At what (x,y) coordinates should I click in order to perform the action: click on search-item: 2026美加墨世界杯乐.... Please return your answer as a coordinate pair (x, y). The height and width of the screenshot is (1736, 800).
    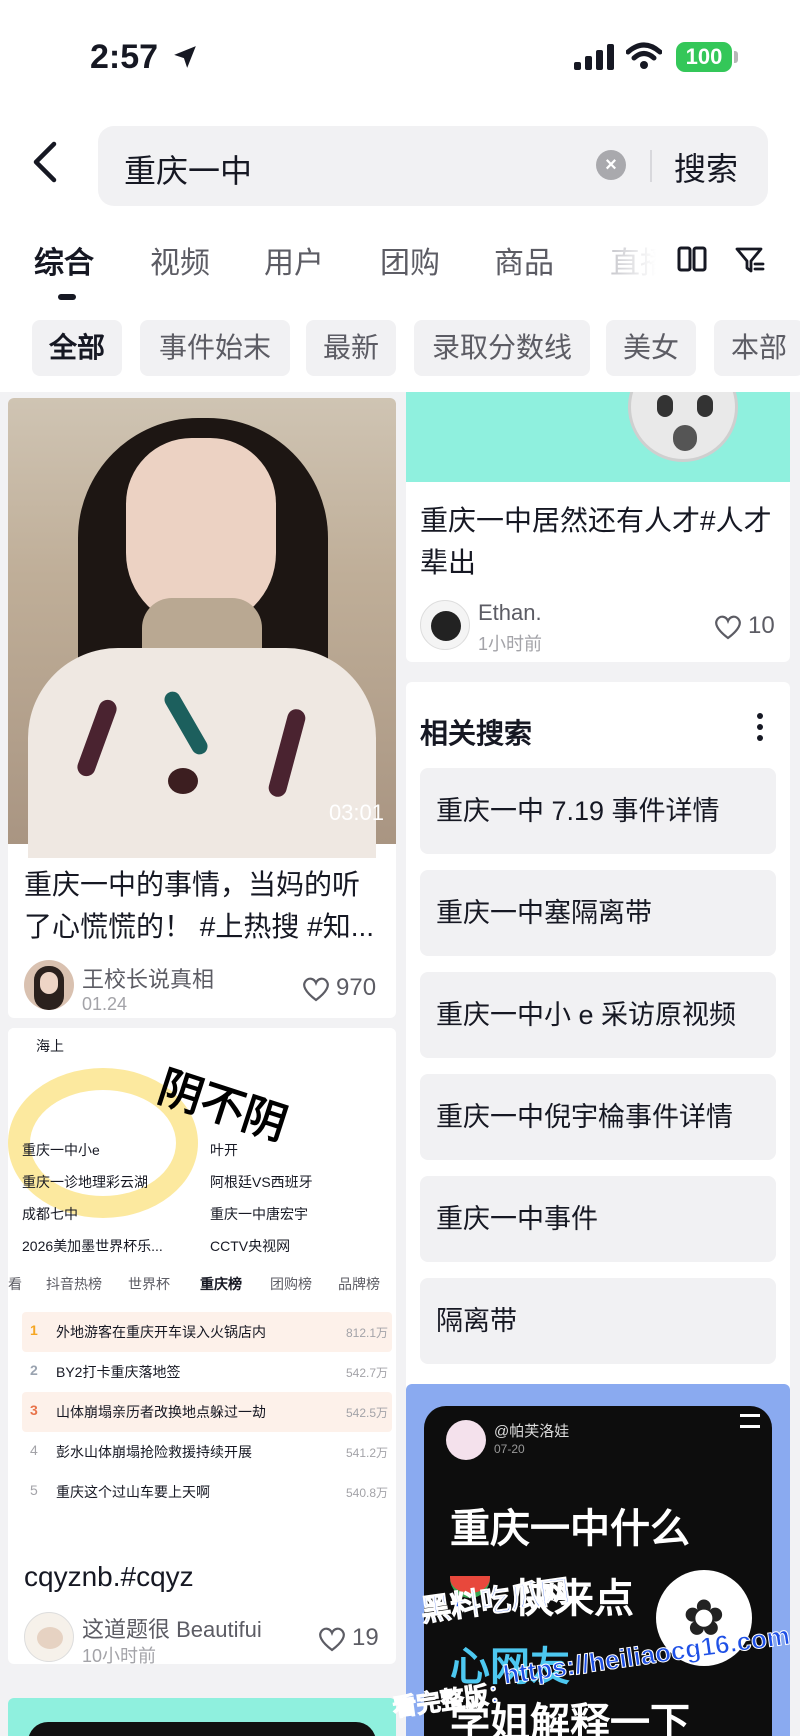
    Looking at the image, I should click on (92, 1246).